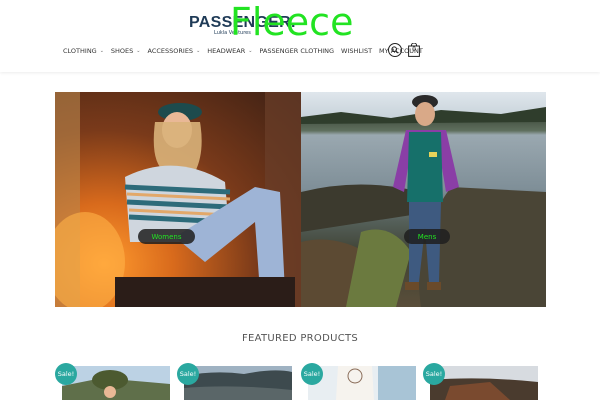  Describe the element at coordinates (126, 51) in the screenshot. I see `nav-item-shoes: SHOES ⌄` at that location.